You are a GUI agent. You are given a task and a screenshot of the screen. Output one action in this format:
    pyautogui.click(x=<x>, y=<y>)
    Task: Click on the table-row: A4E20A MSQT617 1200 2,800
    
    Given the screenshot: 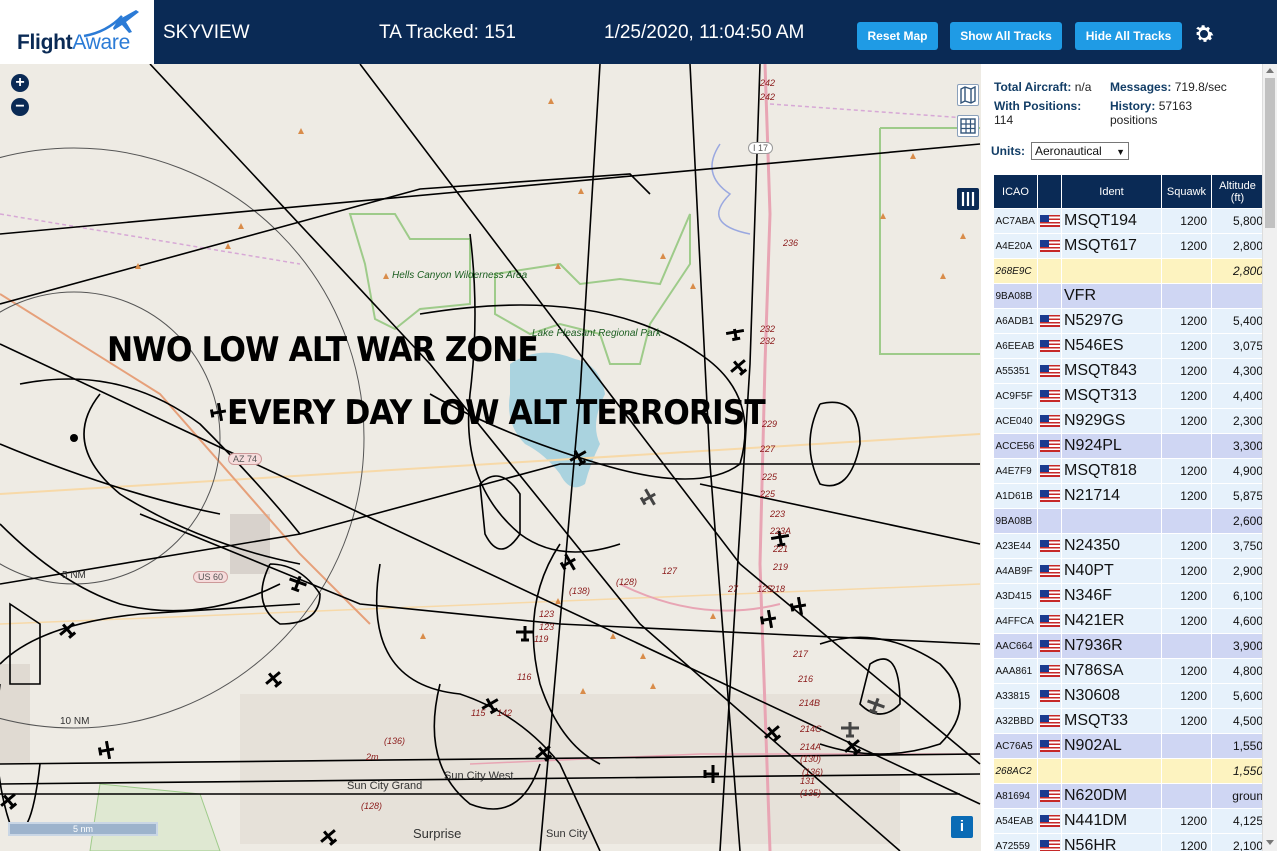 What is the action you would take?
    pyautogui.click(x=1128, y=246)
    